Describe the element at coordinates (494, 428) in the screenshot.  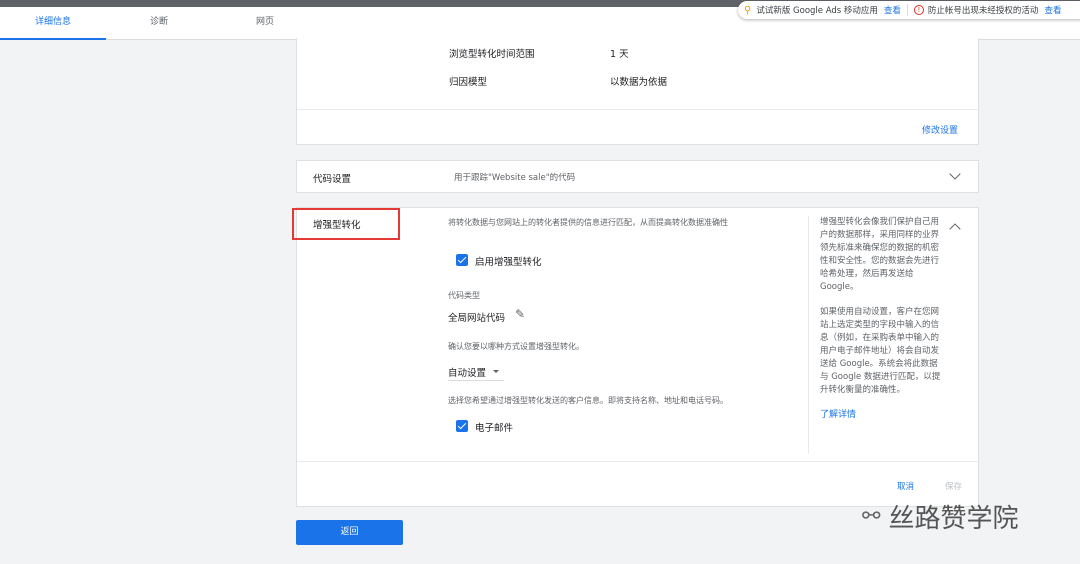
I see `email-label: 电子邮件` at that location.